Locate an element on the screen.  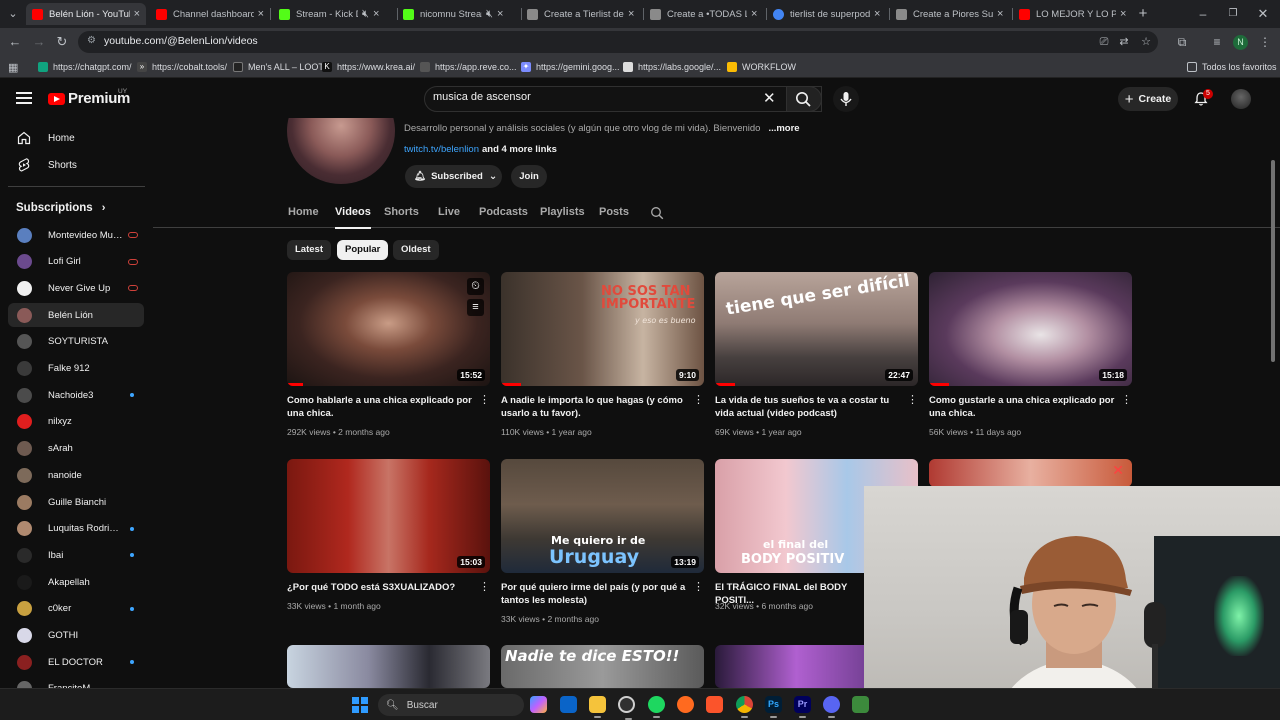
file-explorer-icon is located at coordinates (597, 707).